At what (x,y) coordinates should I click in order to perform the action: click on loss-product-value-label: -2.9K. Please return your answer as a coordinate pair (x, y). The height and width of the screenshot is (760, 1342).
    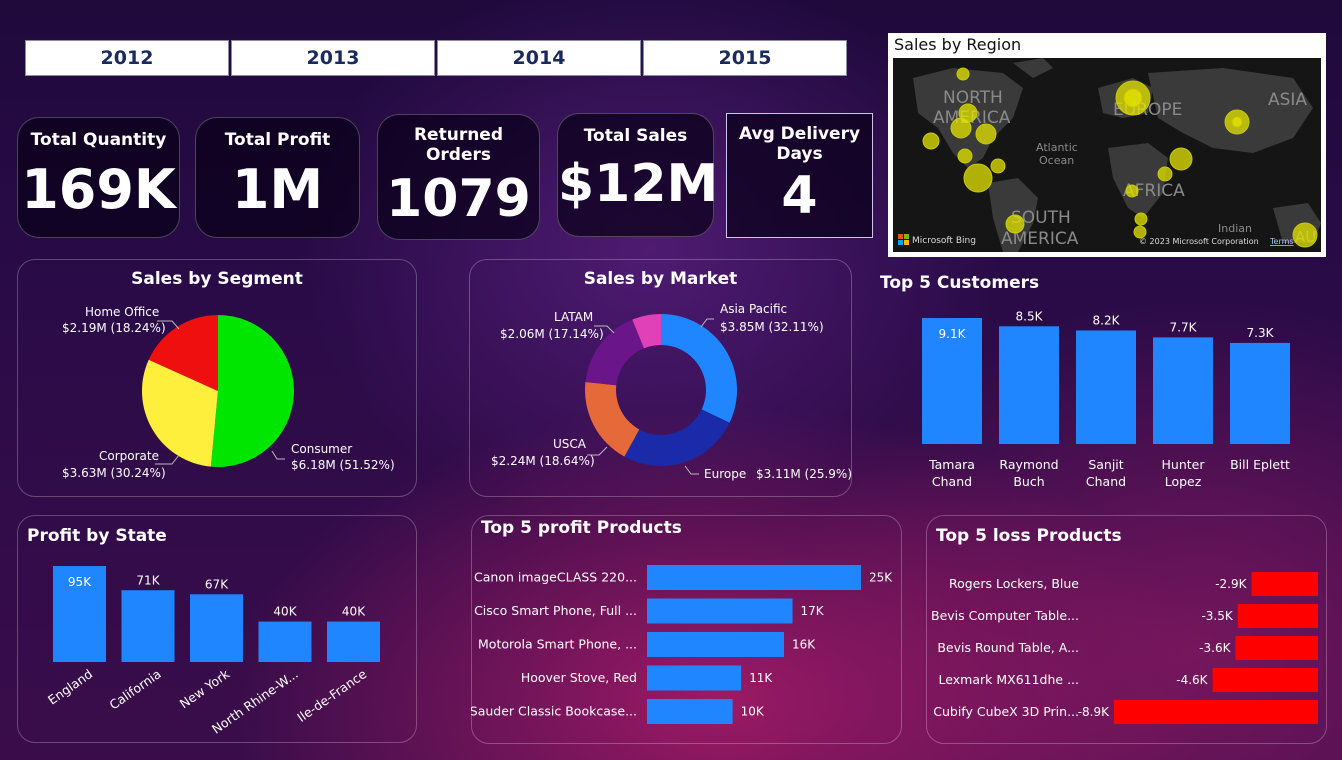
    Looking at the image, I should click on (1231, 584).